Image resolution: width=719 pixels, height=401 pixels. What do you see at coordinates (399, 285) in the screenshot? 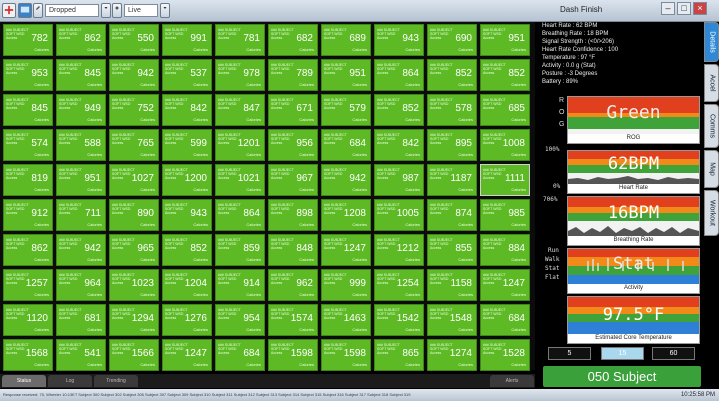
I see `subject-tile: ### SUBJECT SOFT WSD Access 1254 Calories` at bounding box center [399, 285].